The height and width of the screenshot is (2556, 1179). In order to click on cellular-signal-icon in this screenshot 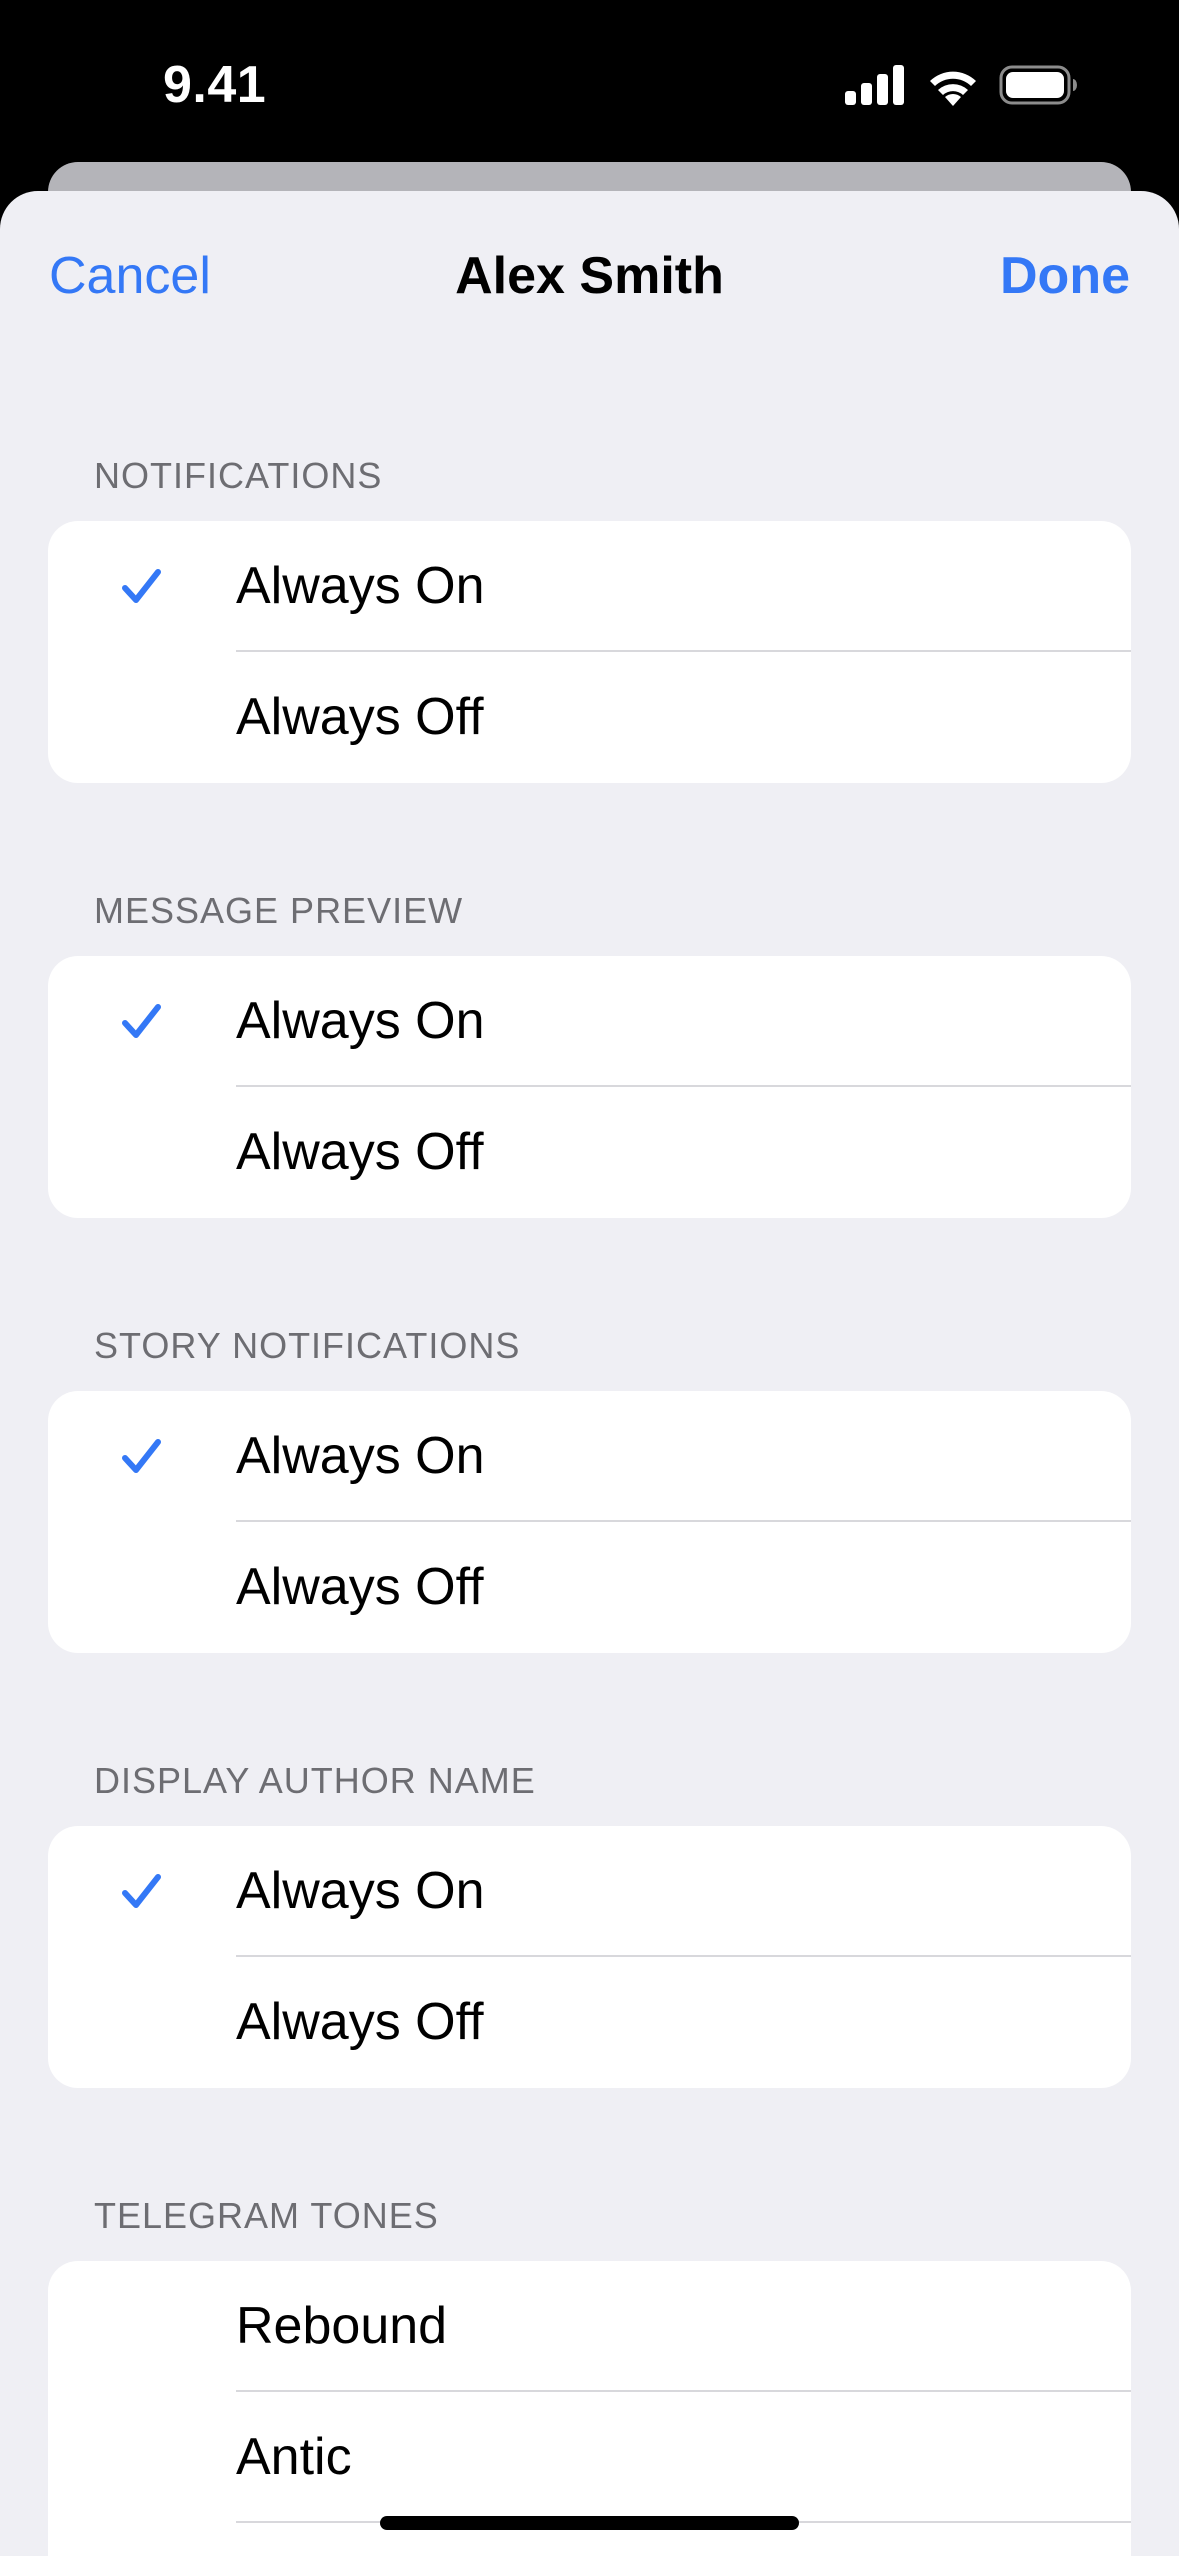, I will do `click(876, 87)`.